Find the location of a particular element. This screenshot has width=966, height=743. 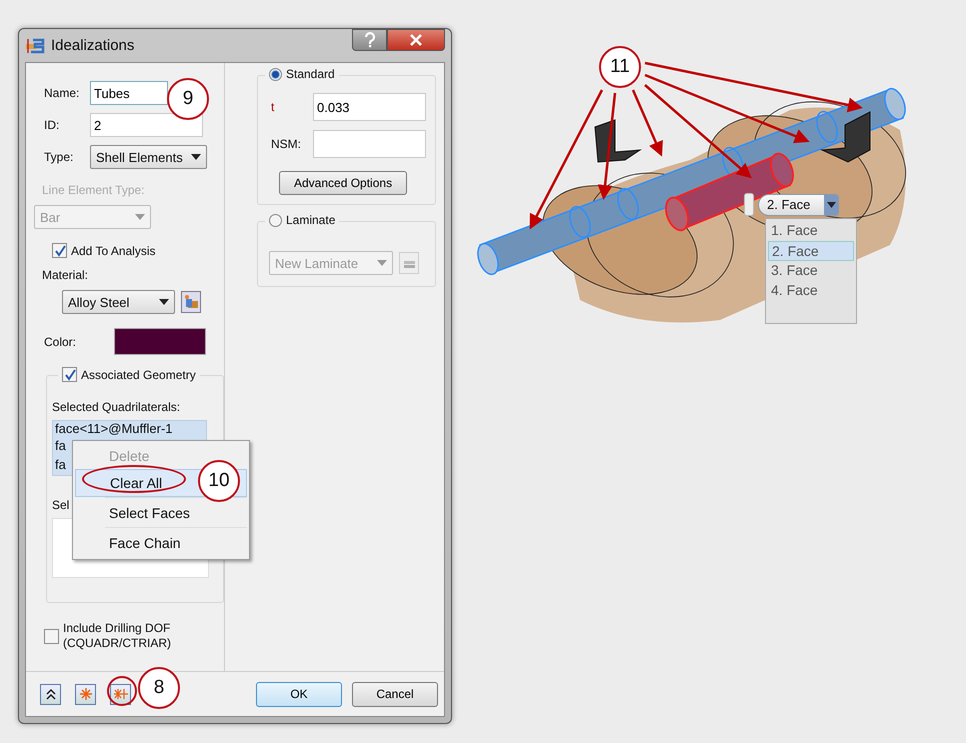

text-field: Tubes is located at coordinates (129, 93).